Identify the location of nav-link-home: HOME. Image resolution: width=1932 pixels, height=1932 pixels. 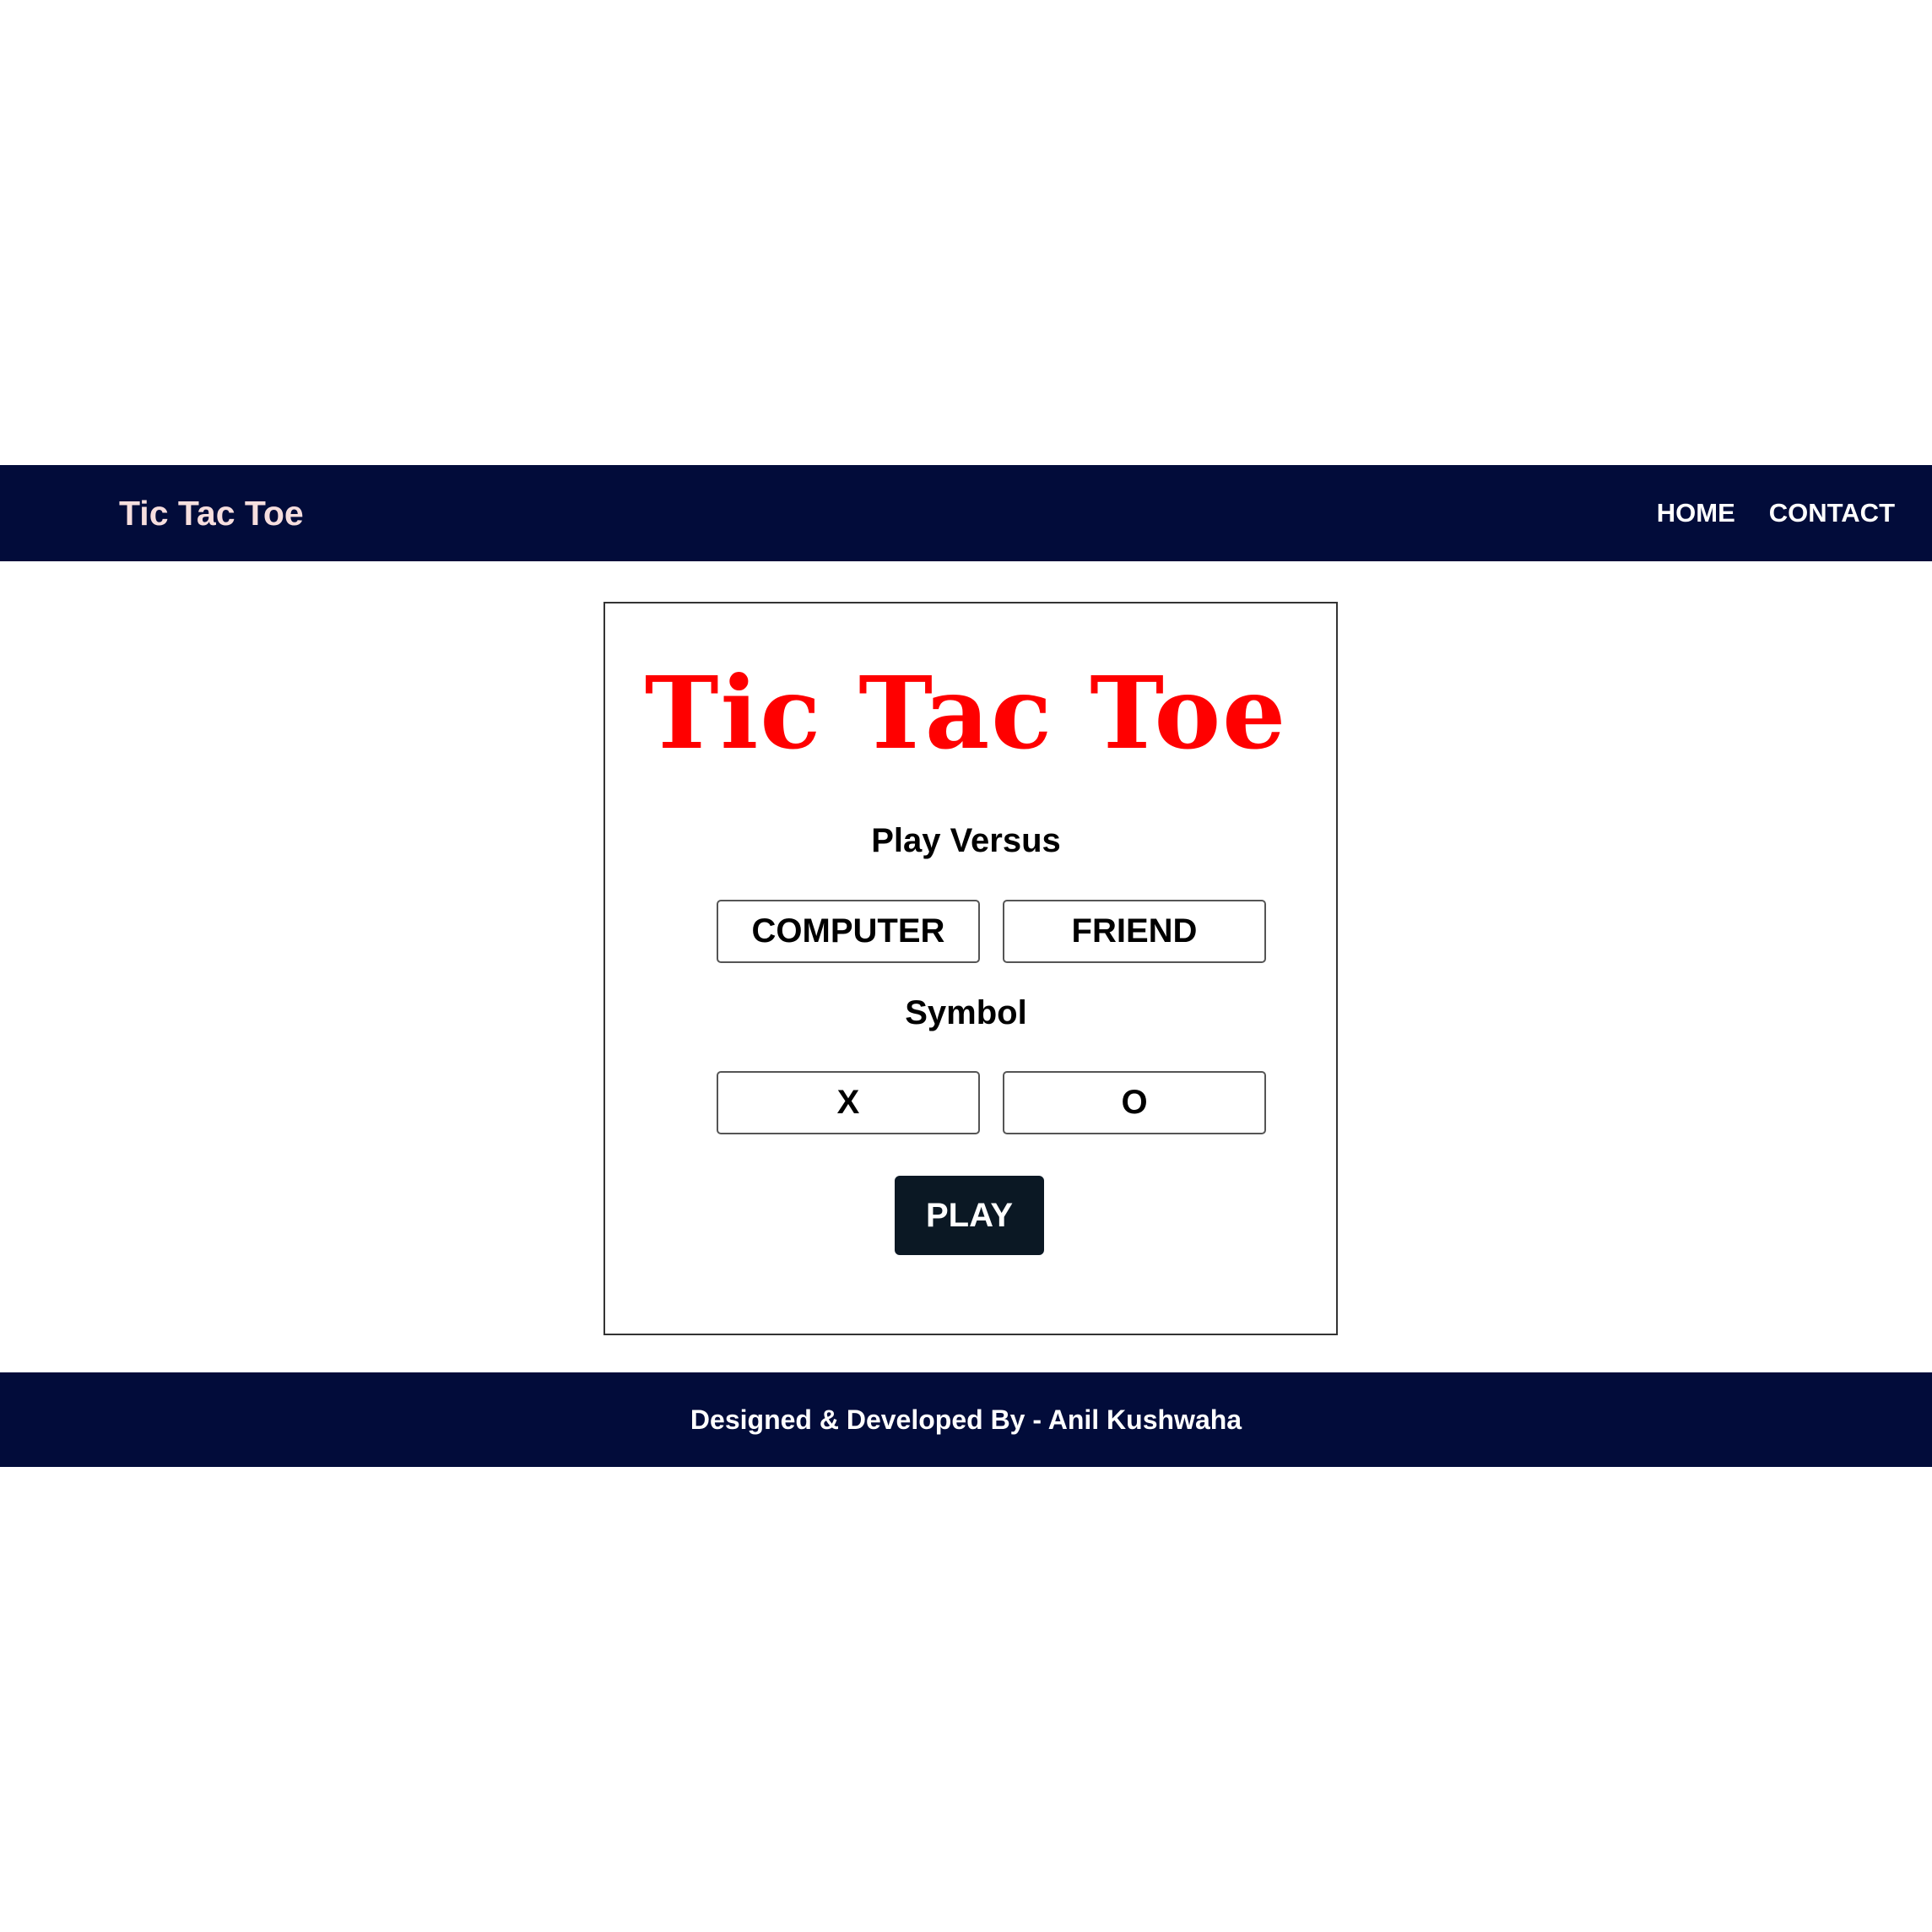
(1696, 513).